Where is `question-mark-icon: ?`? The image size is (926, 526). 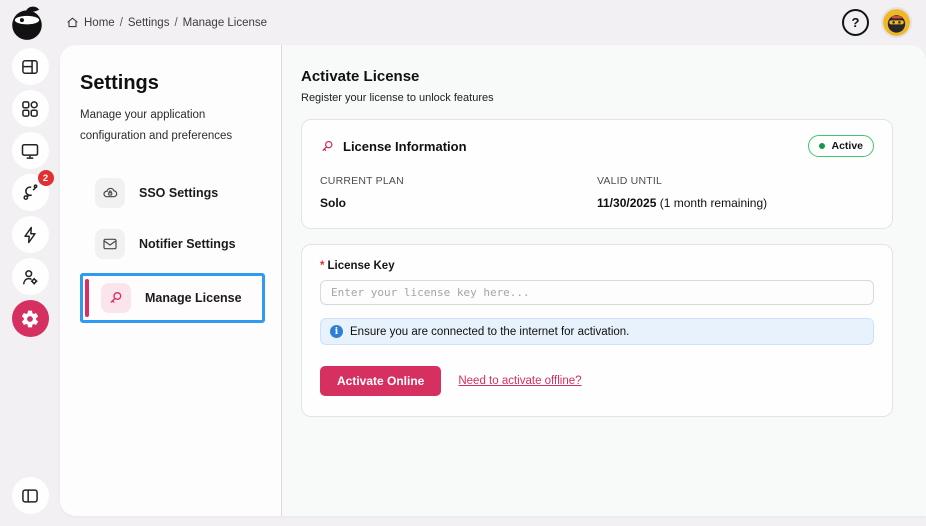 question-mark-icon: ? is located at coordinates (855, 22).